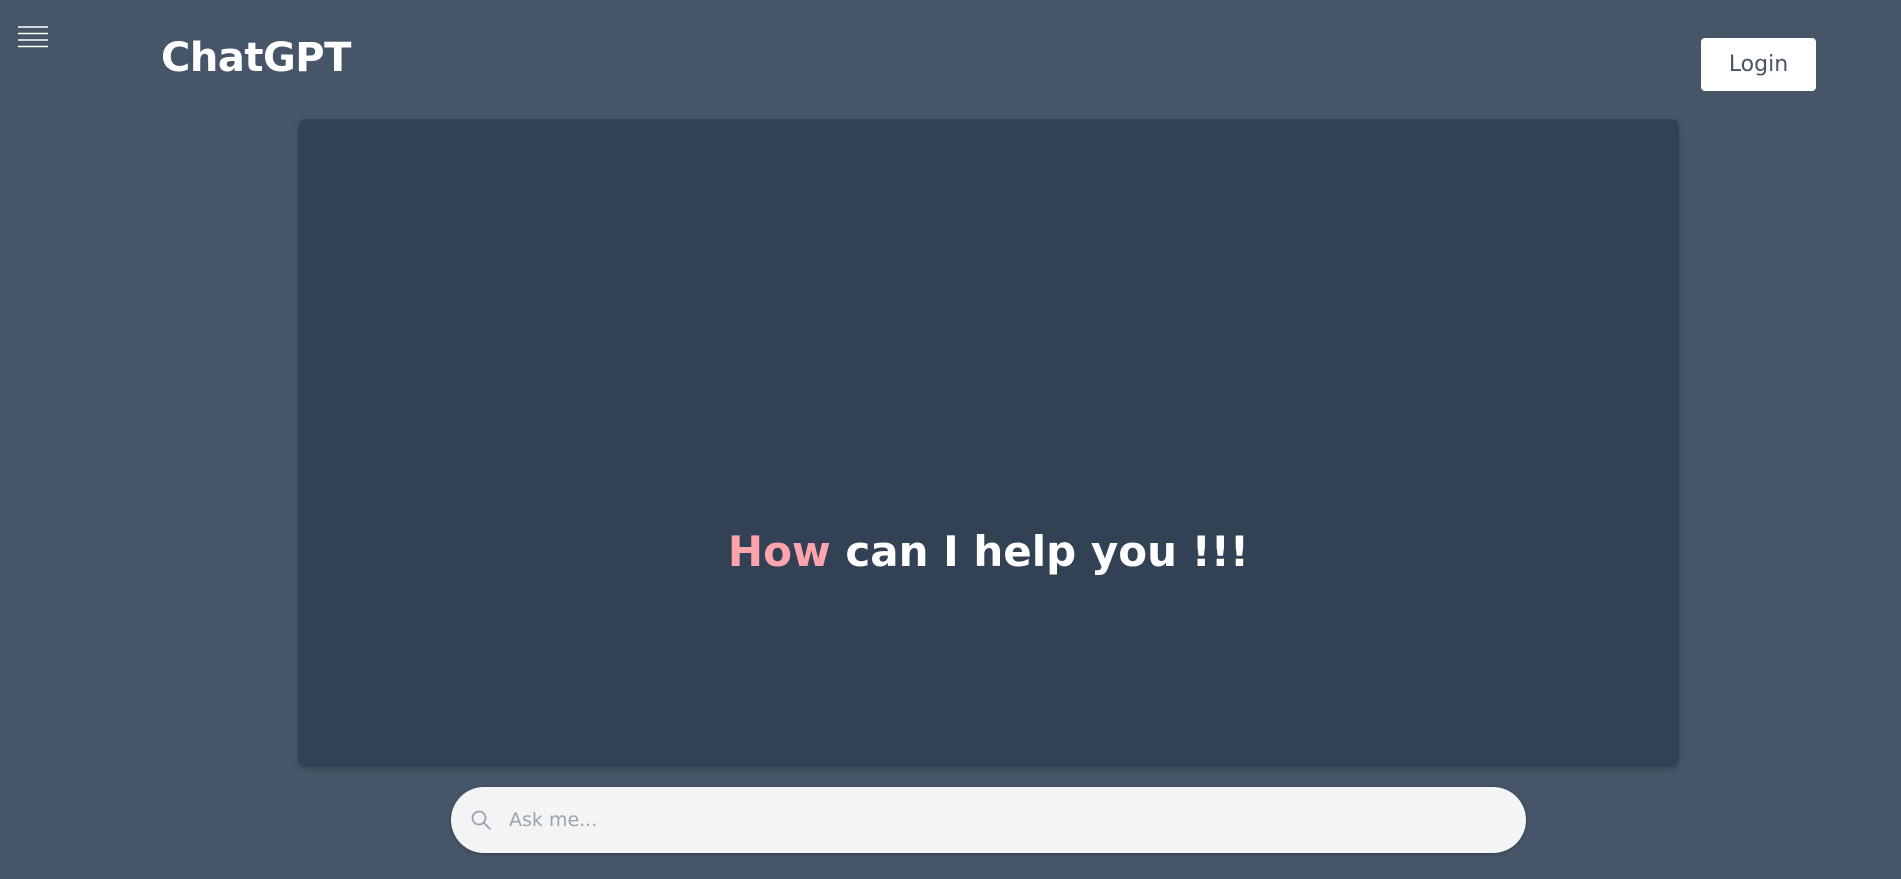 This screenshot has height=879, width=1901. I want to click on greeting-accent-word: How, so click(779, 551).